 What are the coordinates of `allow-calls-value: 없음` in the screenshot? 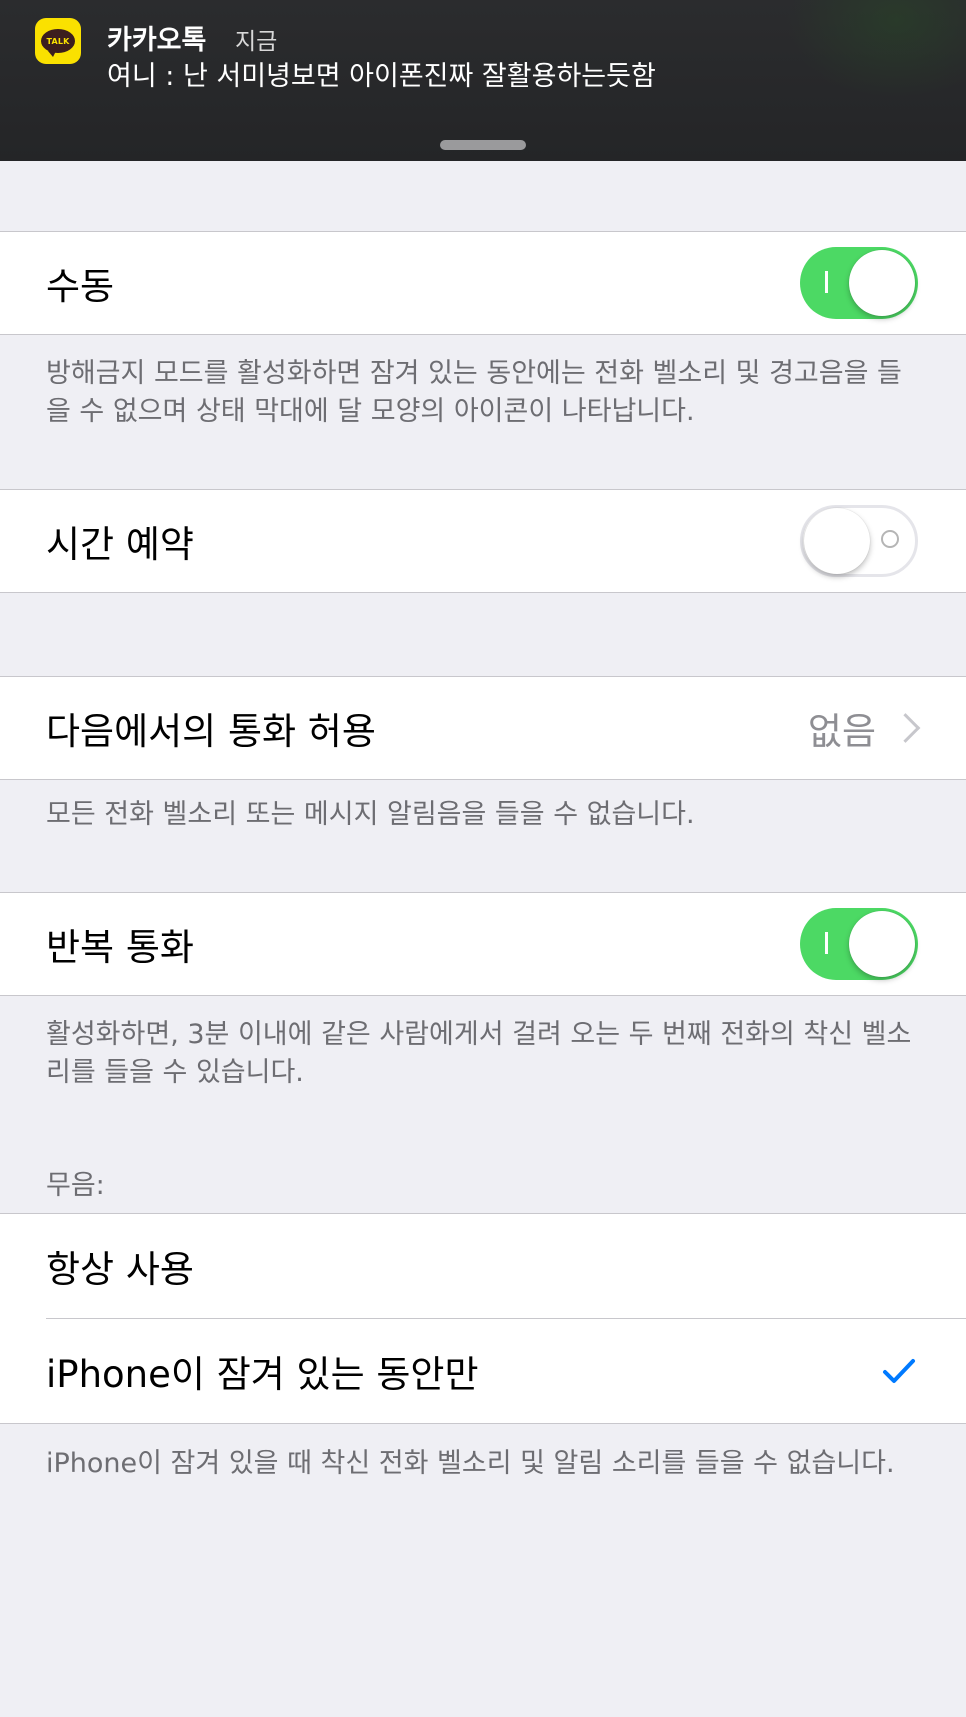 It's located at (841, 731).